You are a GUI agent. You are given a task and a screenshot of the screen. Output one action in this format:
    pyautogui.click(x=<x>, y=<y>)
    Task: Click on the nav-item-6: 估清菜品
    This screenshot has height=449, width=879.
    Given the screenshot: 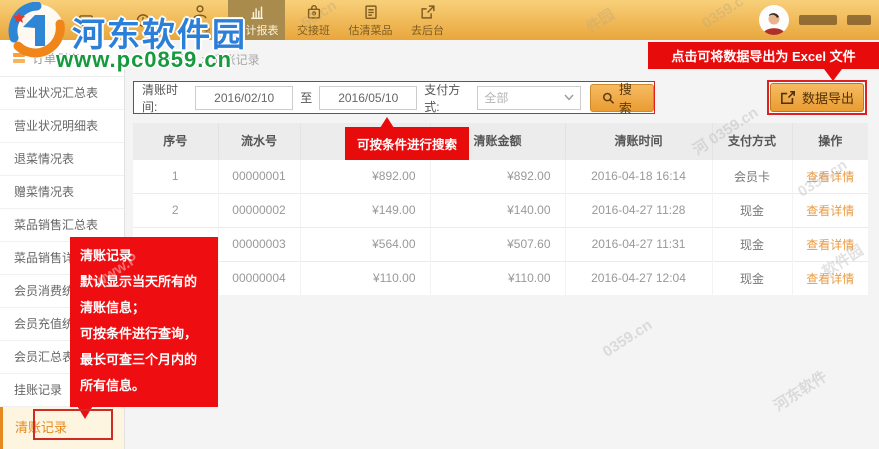 What is the action you would take?
    pyautogui.click(x=370, y=20)
    